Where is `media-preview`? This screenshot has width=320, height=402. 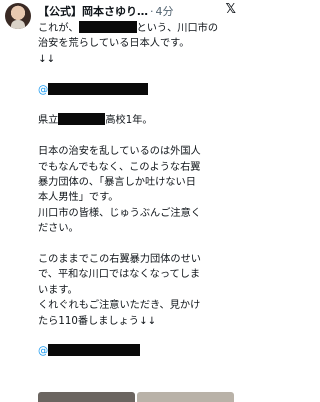
media-preview is located at coordinates (136, 397).